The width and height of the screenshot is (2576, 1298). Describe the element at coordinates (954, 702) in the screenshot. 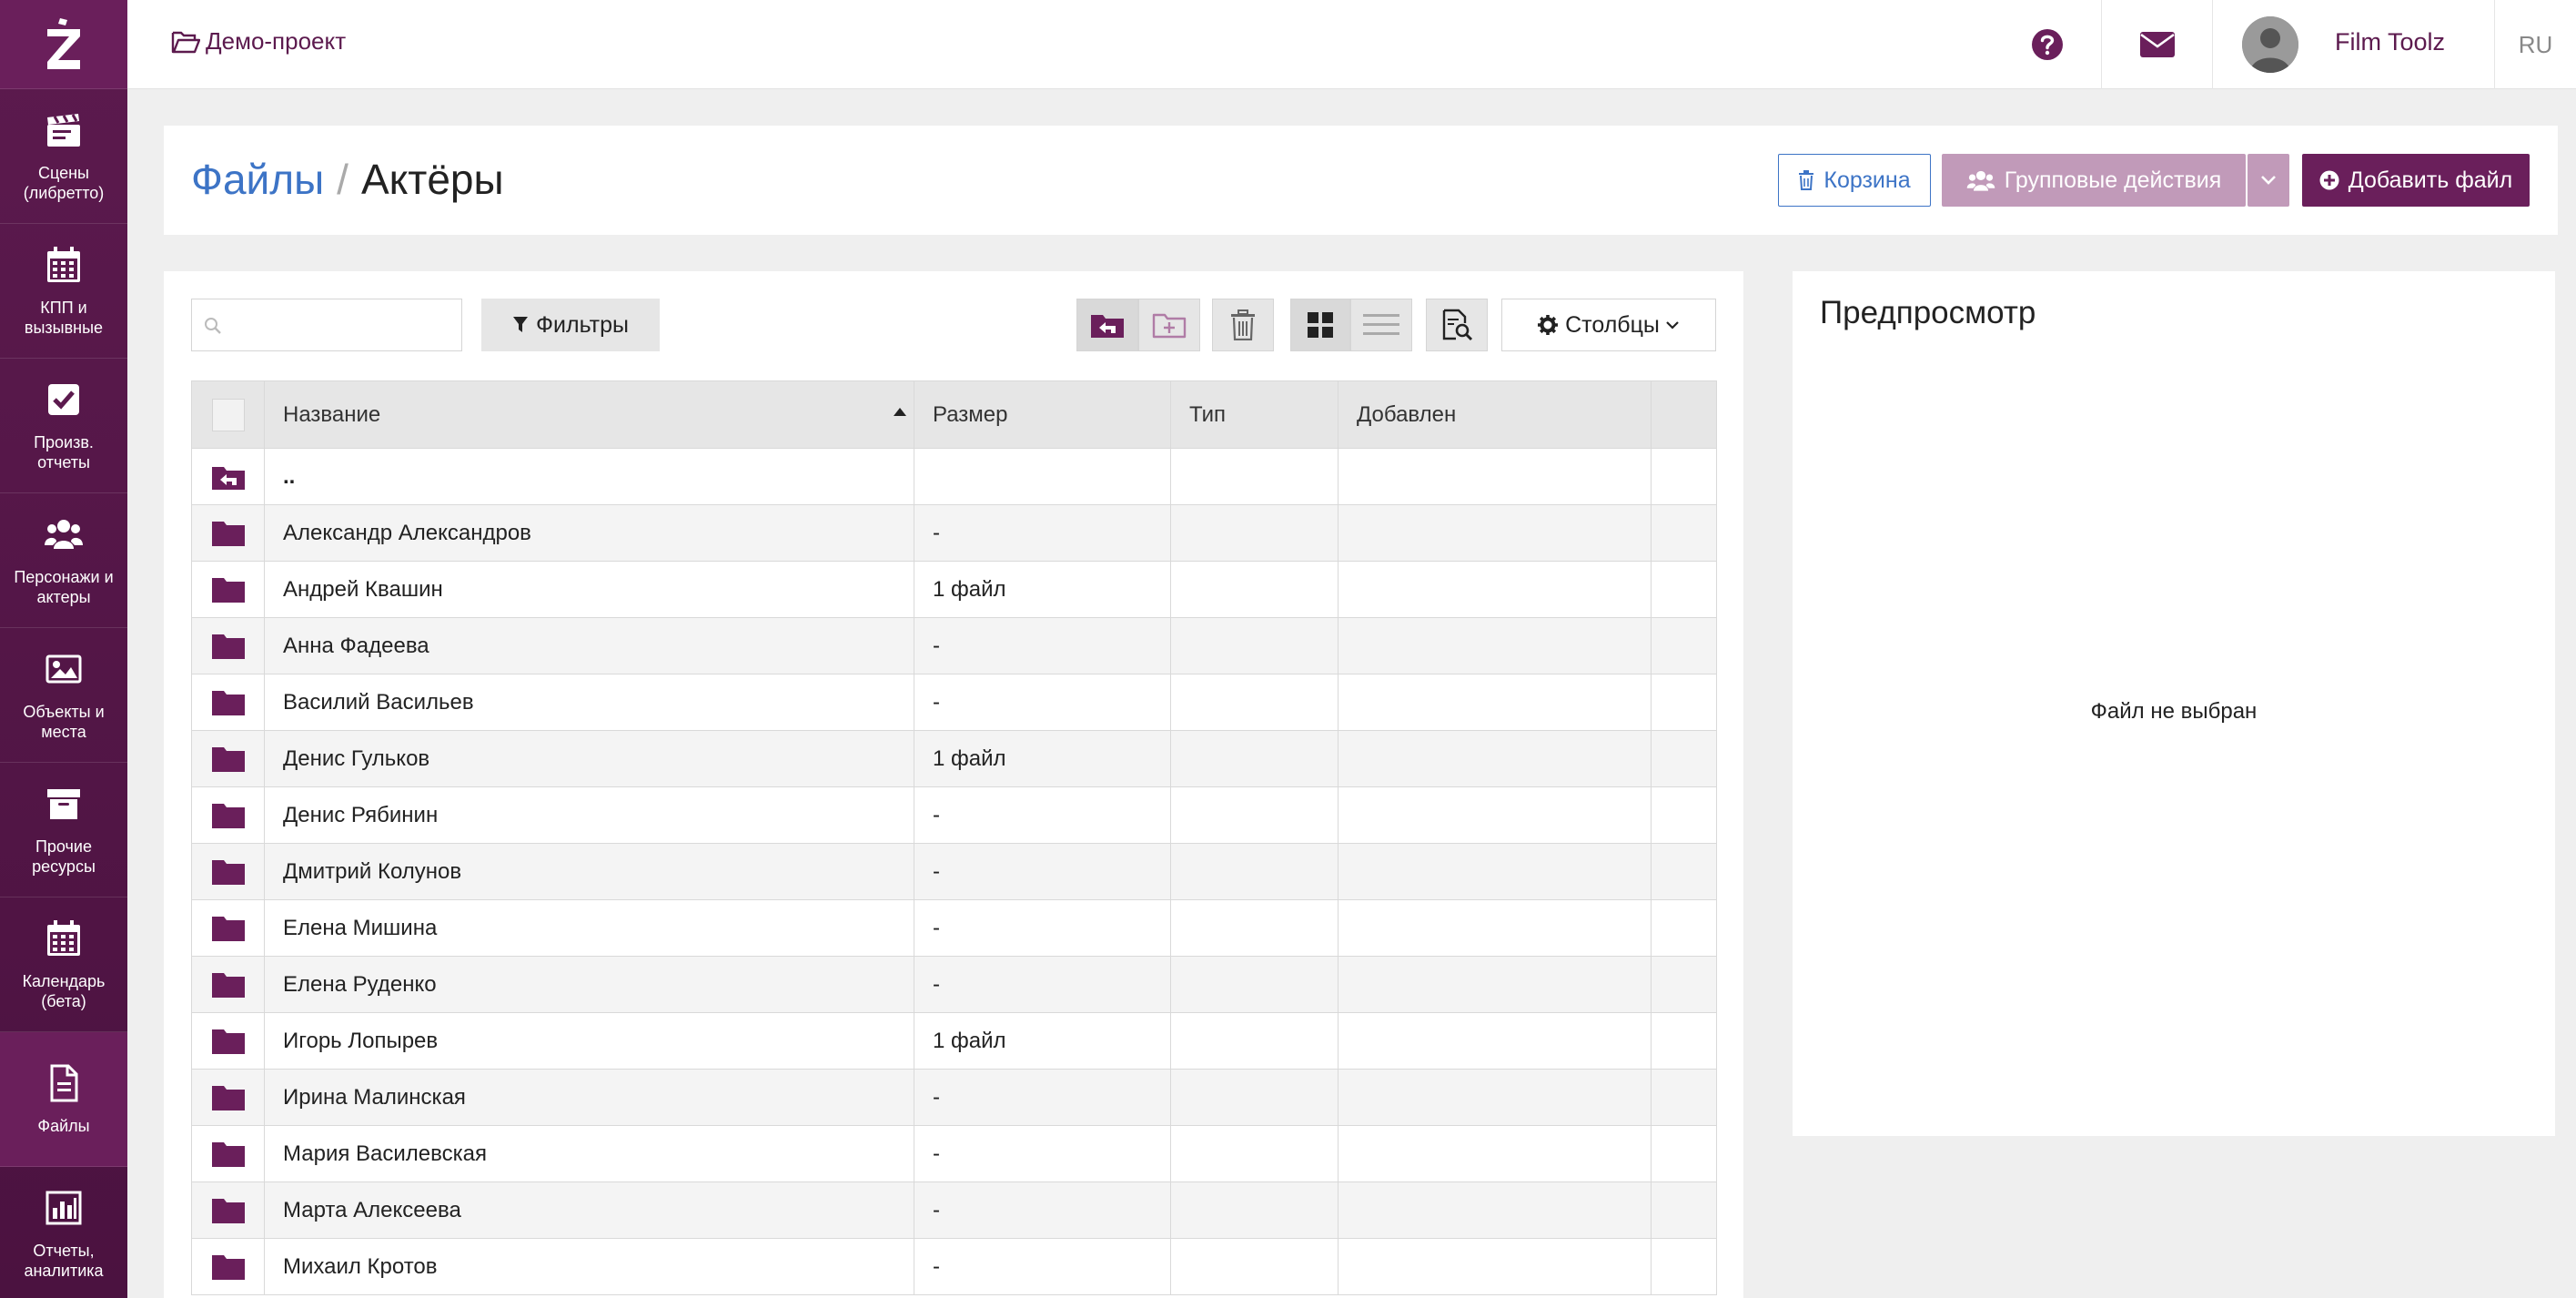

I see `table-row: Василий Васильев -` at that location.